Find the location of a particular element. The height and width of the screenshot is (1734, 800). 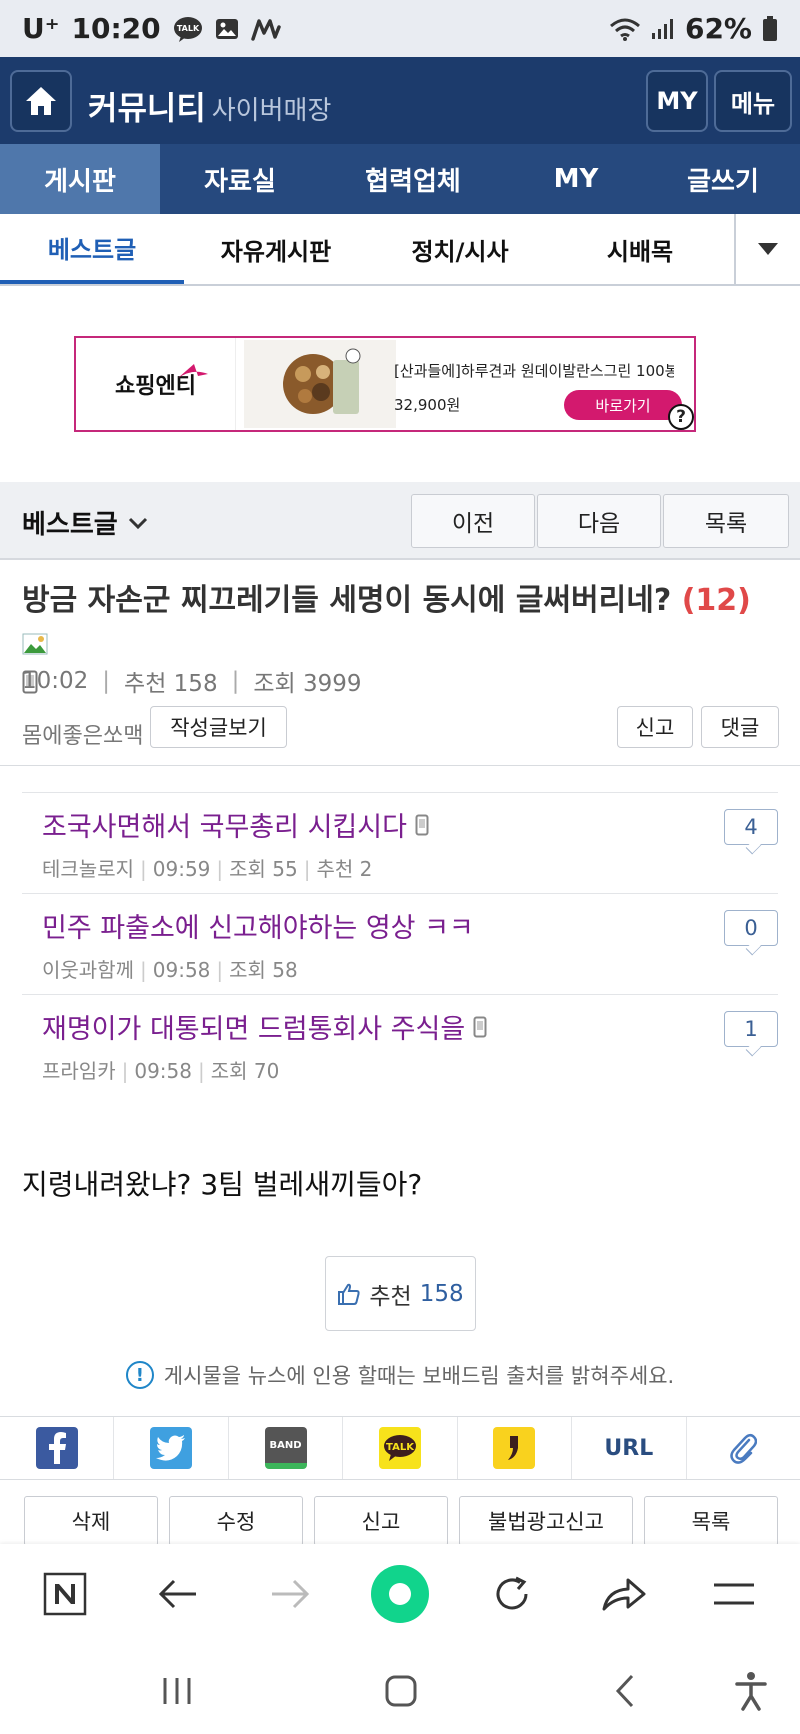

forward-button is located at coordinates (290, 1594).